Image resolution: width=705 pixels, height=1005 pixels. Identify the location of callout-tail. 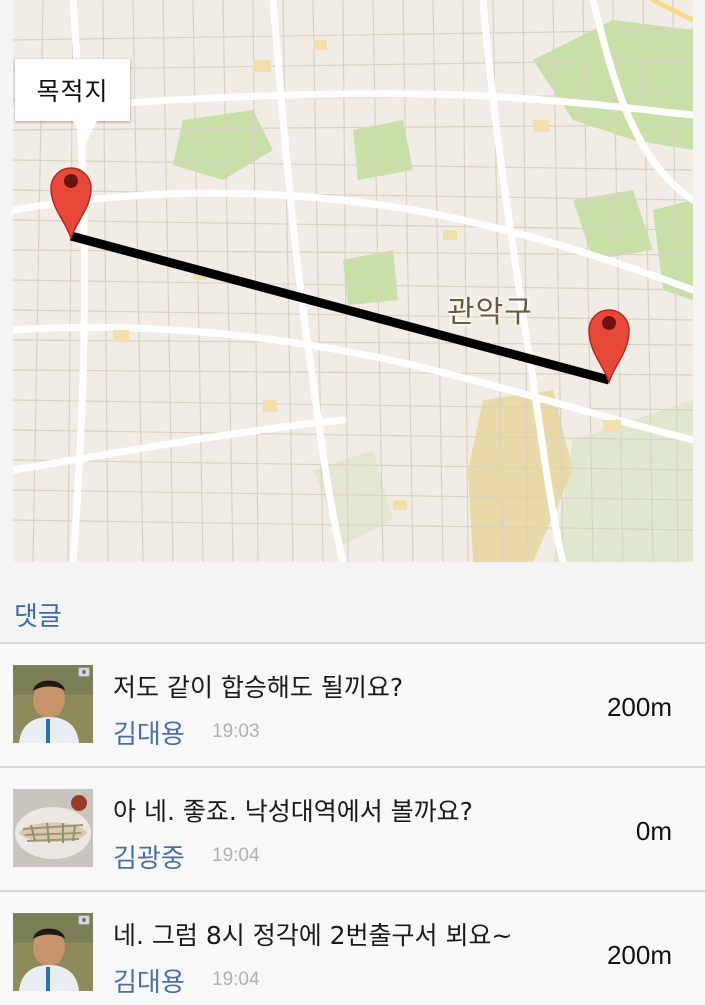
(85, 133).